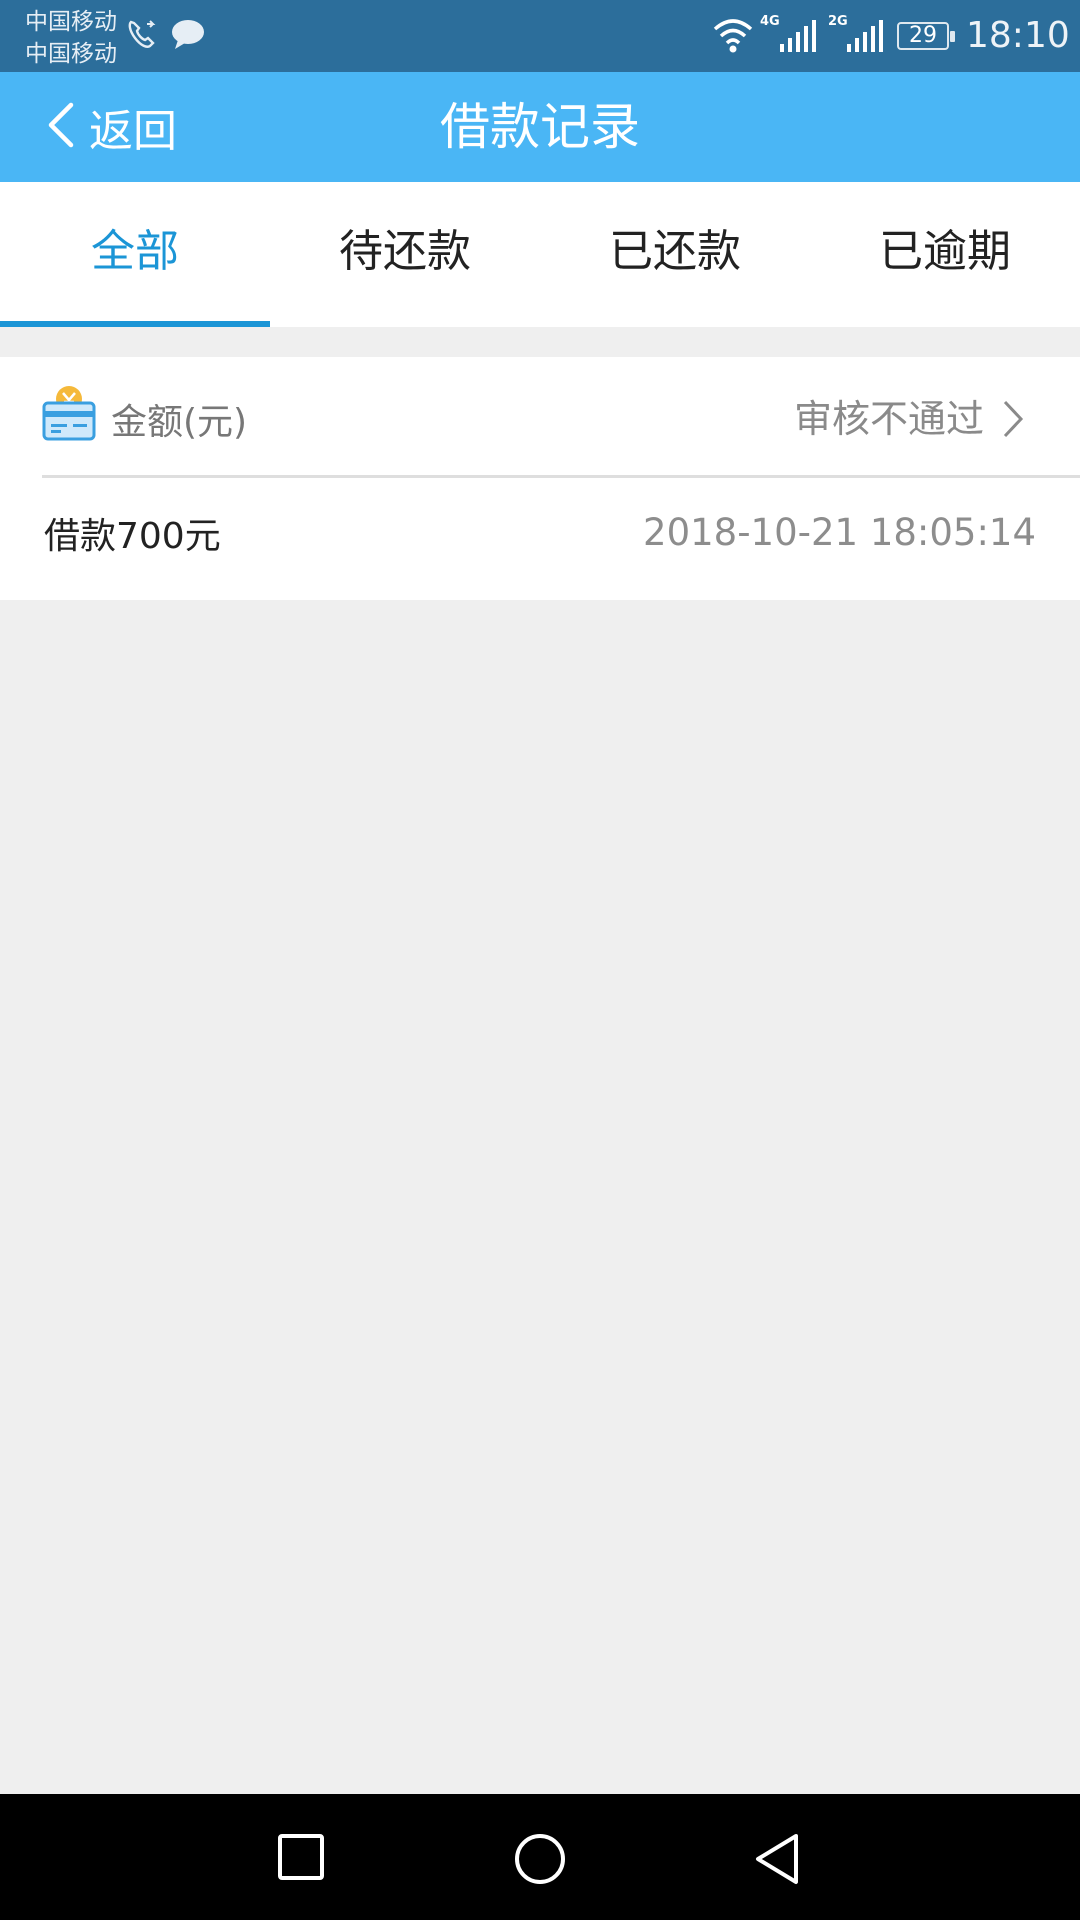  I want to click on clock: 18:10, so click(1018, 35).